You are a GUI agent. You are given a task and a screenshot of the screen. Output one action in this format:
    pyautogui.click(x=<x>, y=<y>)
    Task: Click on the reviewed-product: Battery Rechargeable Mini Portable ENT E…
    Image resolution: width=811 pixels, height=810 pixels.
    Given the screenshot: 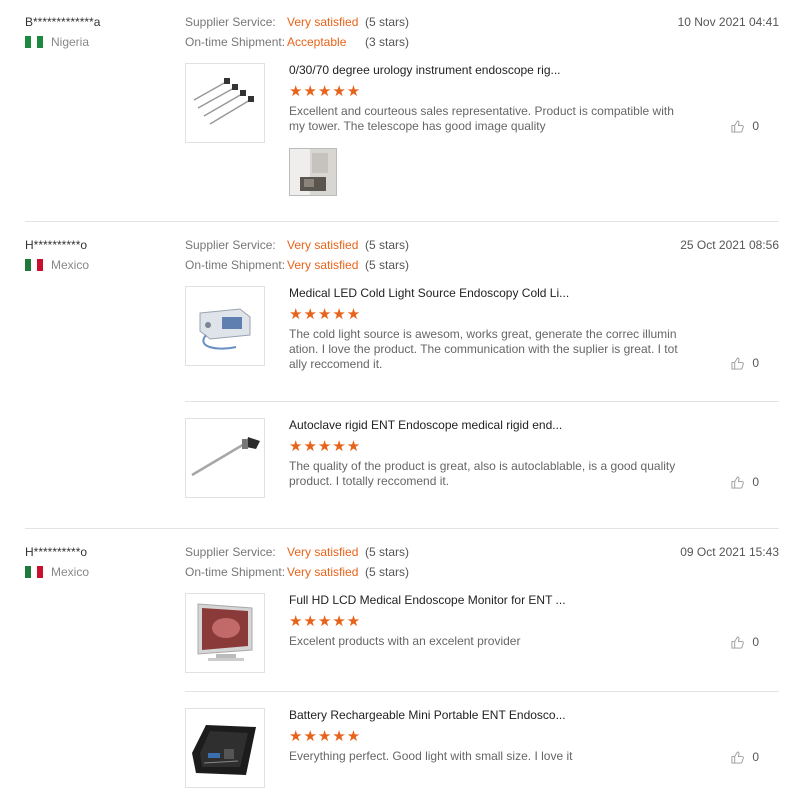 What is the action you would take?
    pyautogui.click(x=482, y=749)
    